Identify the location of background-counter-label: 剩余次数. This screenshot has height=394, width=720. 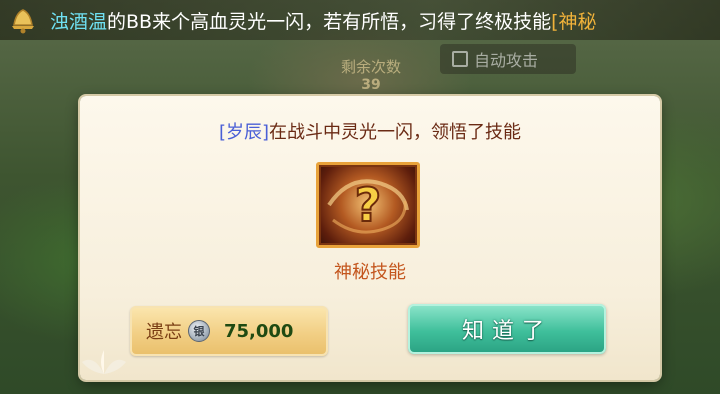
(370, 67).